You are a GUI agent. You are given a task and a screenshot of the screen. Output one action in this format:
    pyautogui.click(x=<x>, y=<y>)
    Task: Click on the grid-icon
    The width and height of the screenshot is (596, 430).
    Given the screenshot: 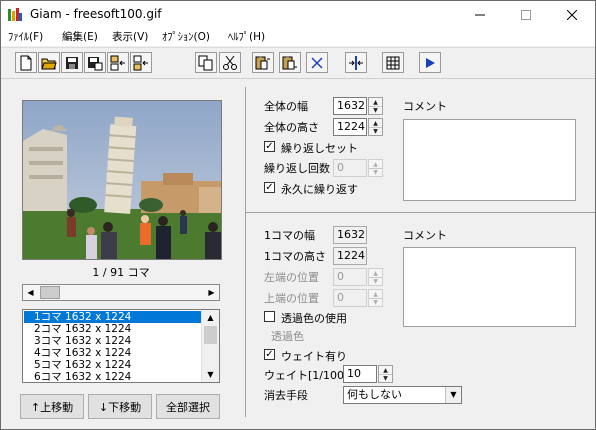 What is the action you would take?
    pyautogui.click(x=393, y=62)
    